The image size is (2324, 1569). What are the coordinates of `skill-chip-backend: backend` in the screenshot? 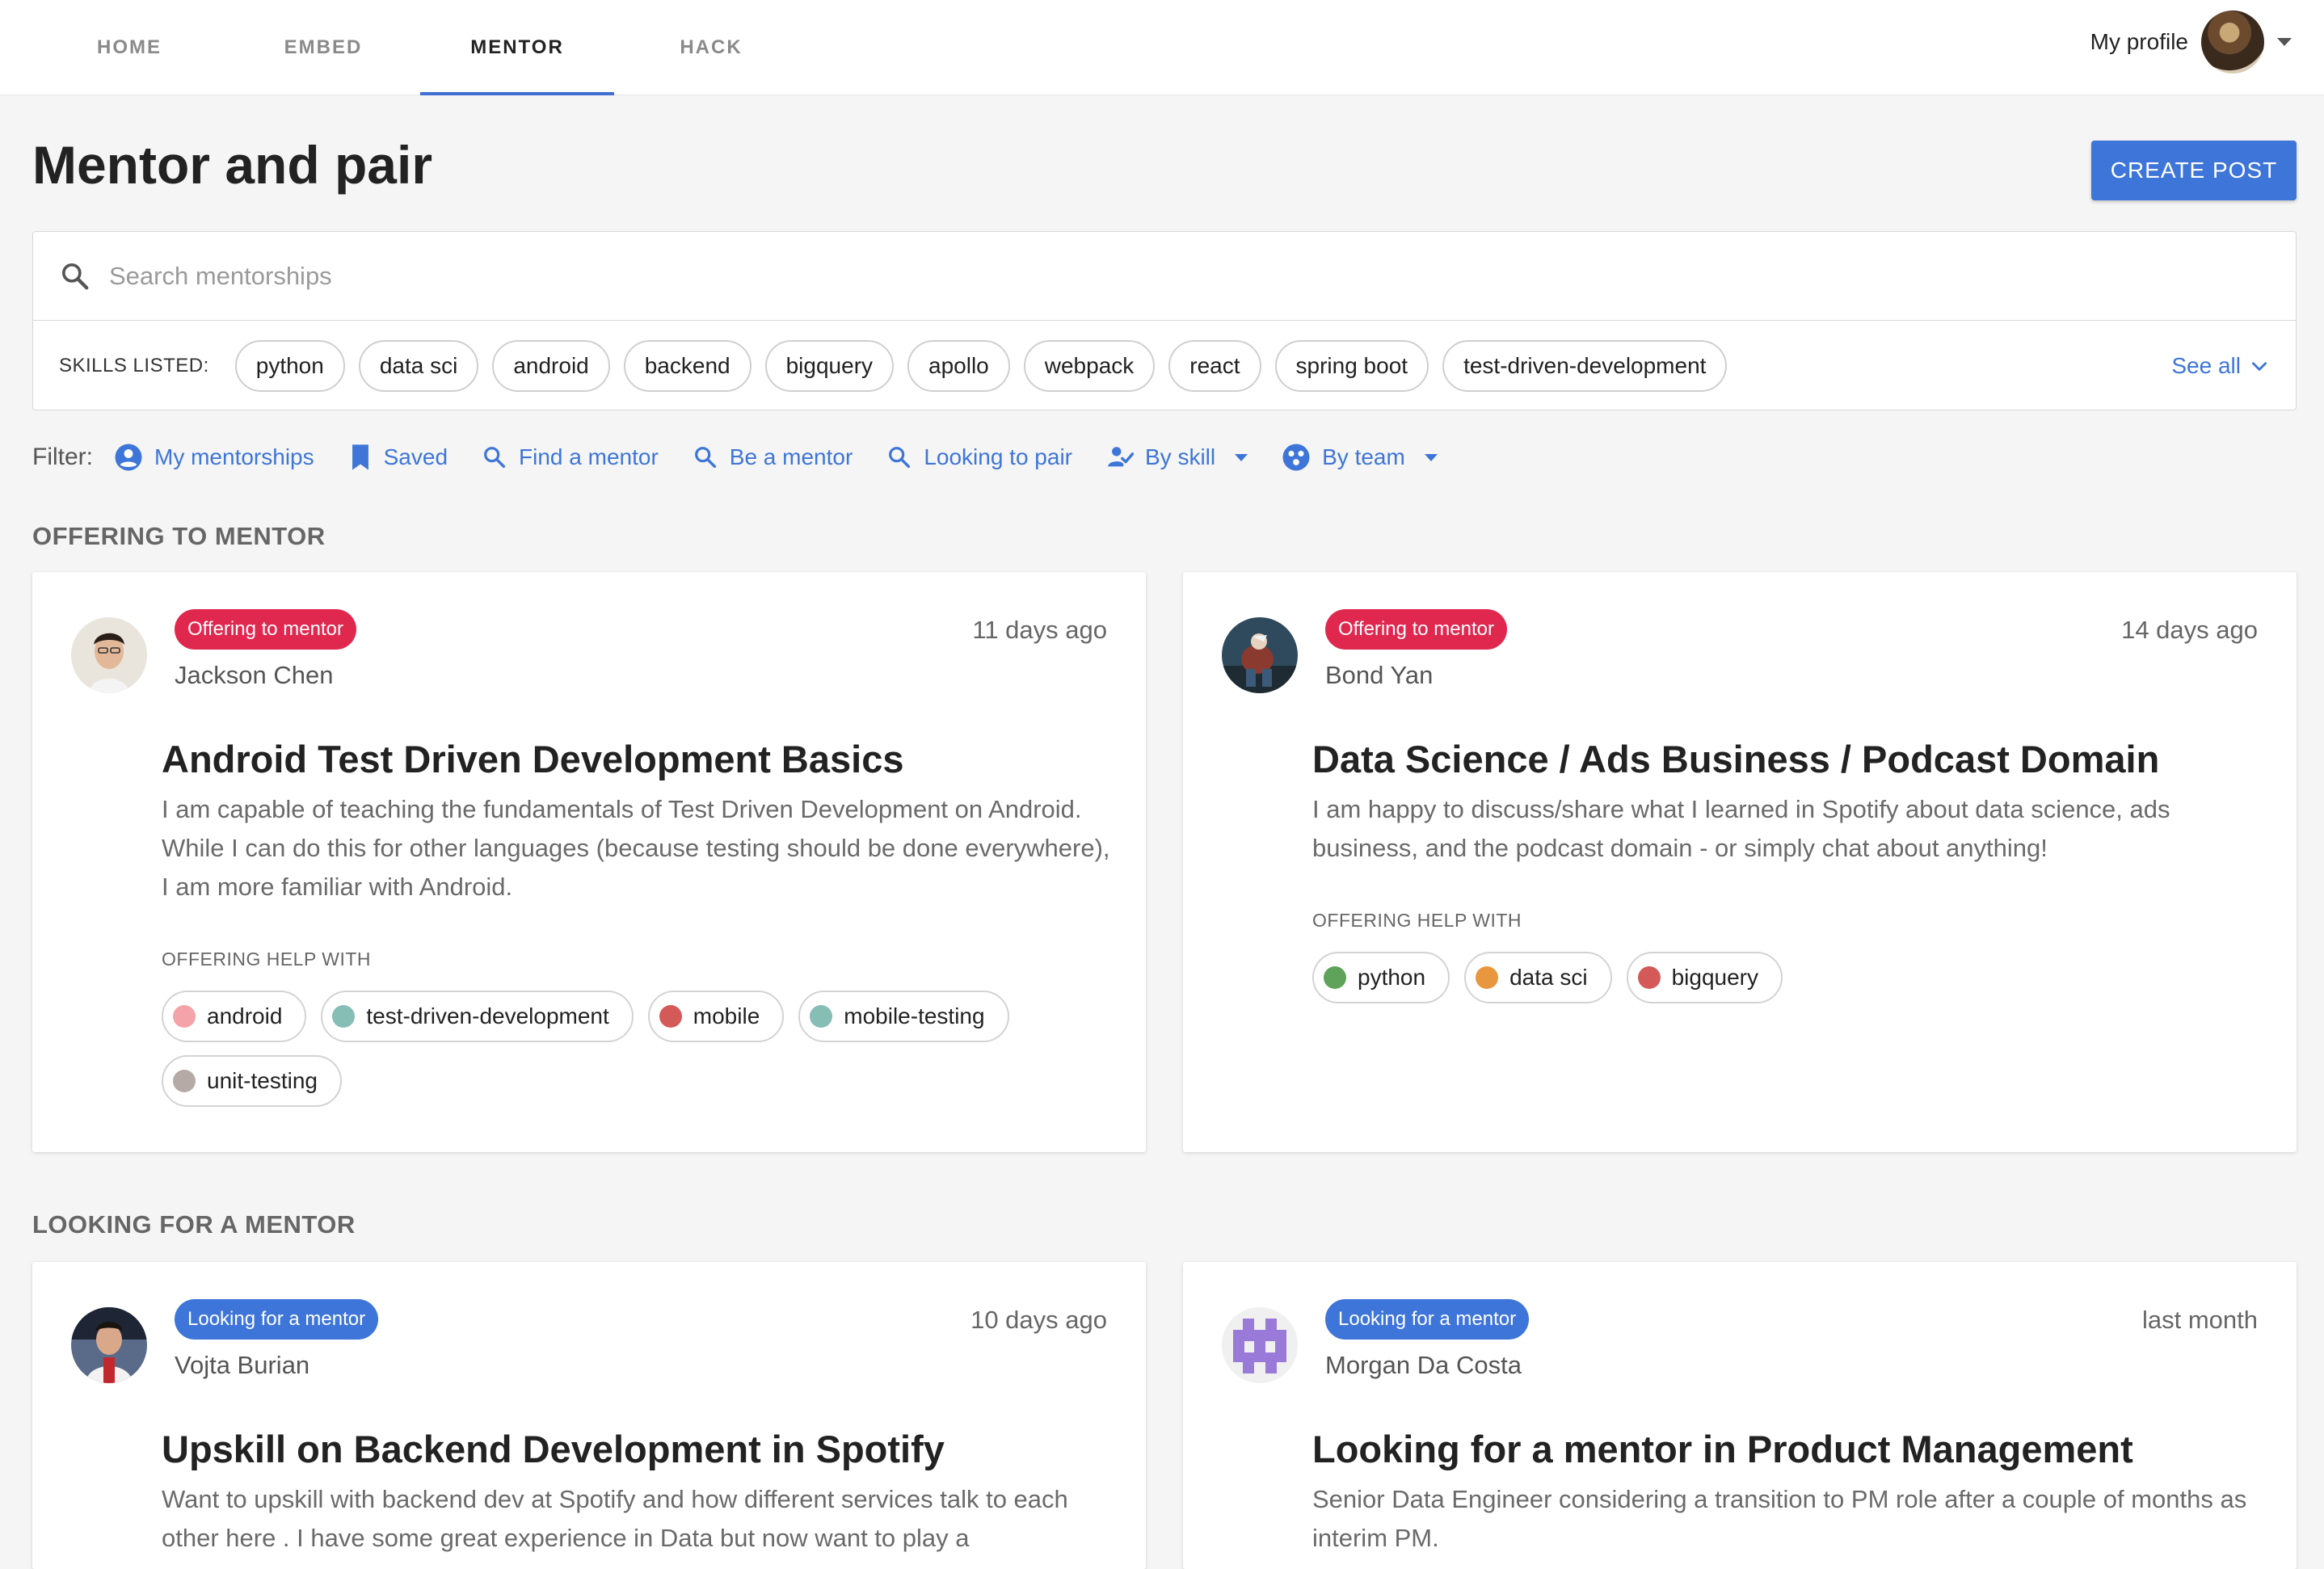 It's located at (687, 366).